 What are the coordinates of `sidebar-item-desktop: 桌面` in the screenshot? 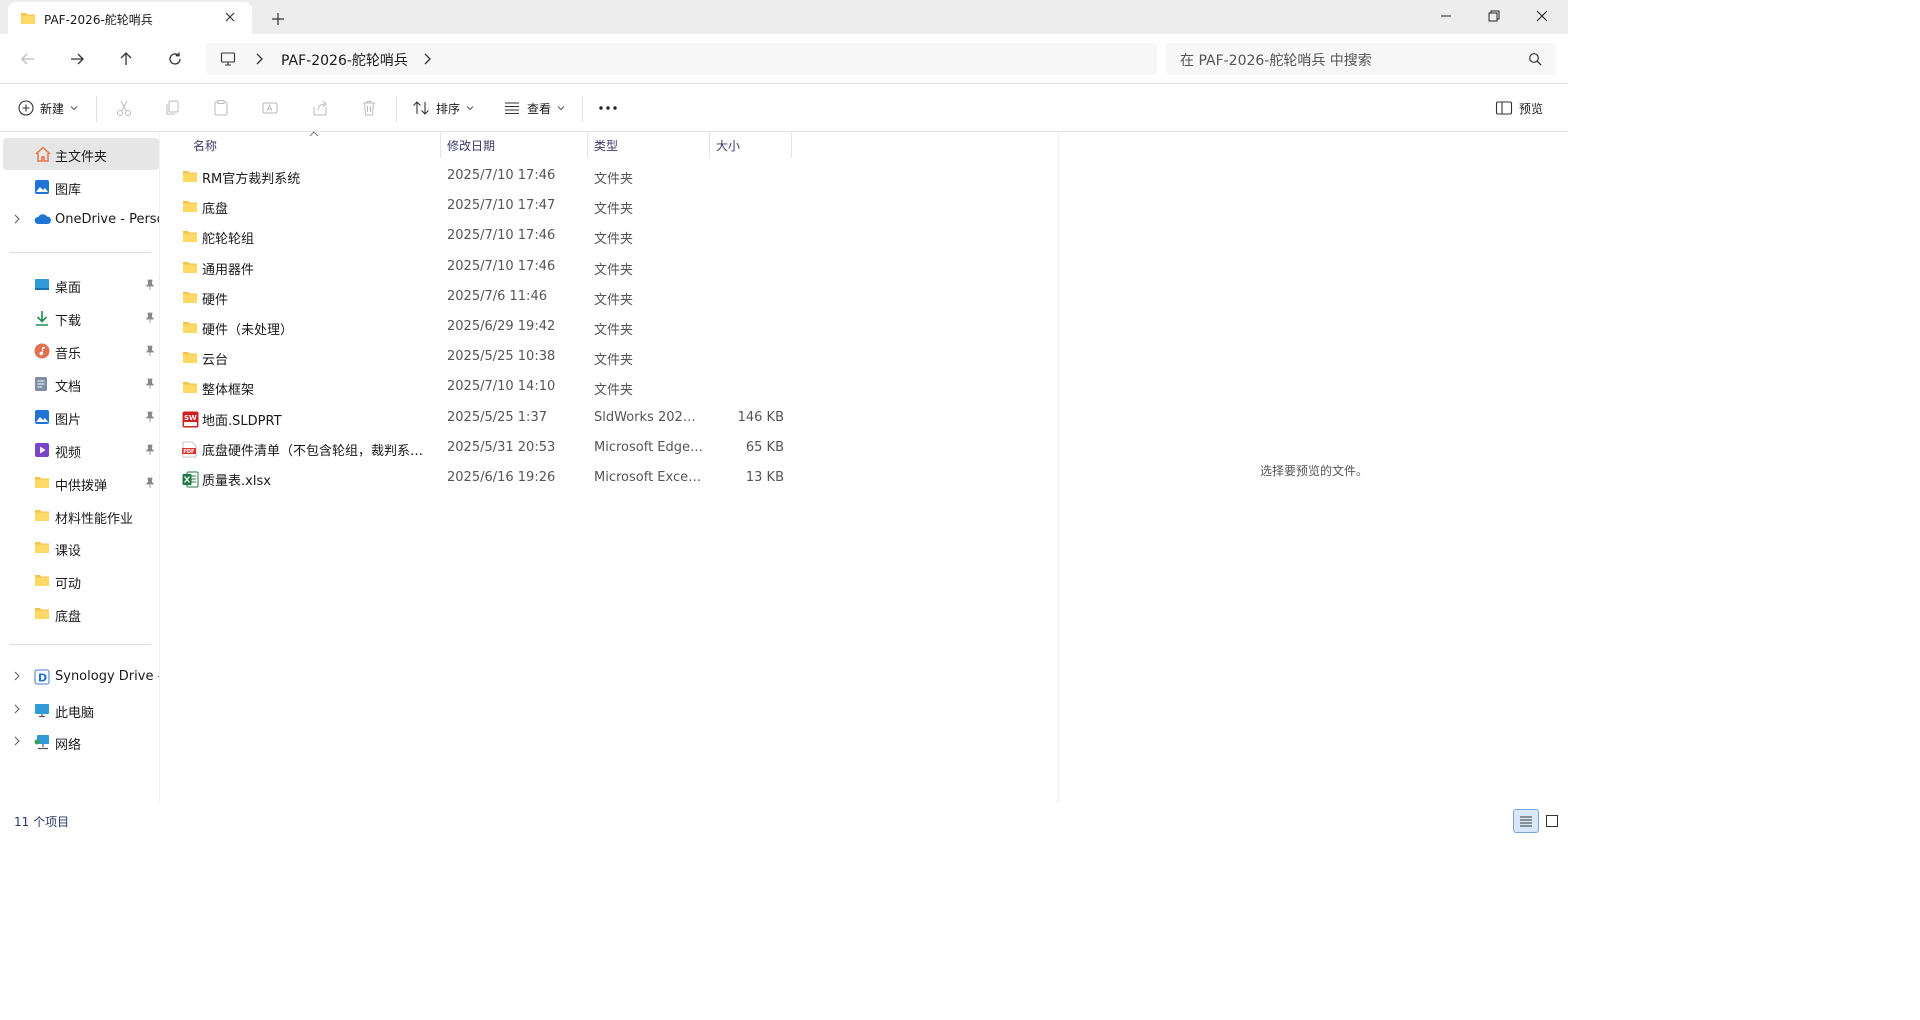 It's located at (81, 285).